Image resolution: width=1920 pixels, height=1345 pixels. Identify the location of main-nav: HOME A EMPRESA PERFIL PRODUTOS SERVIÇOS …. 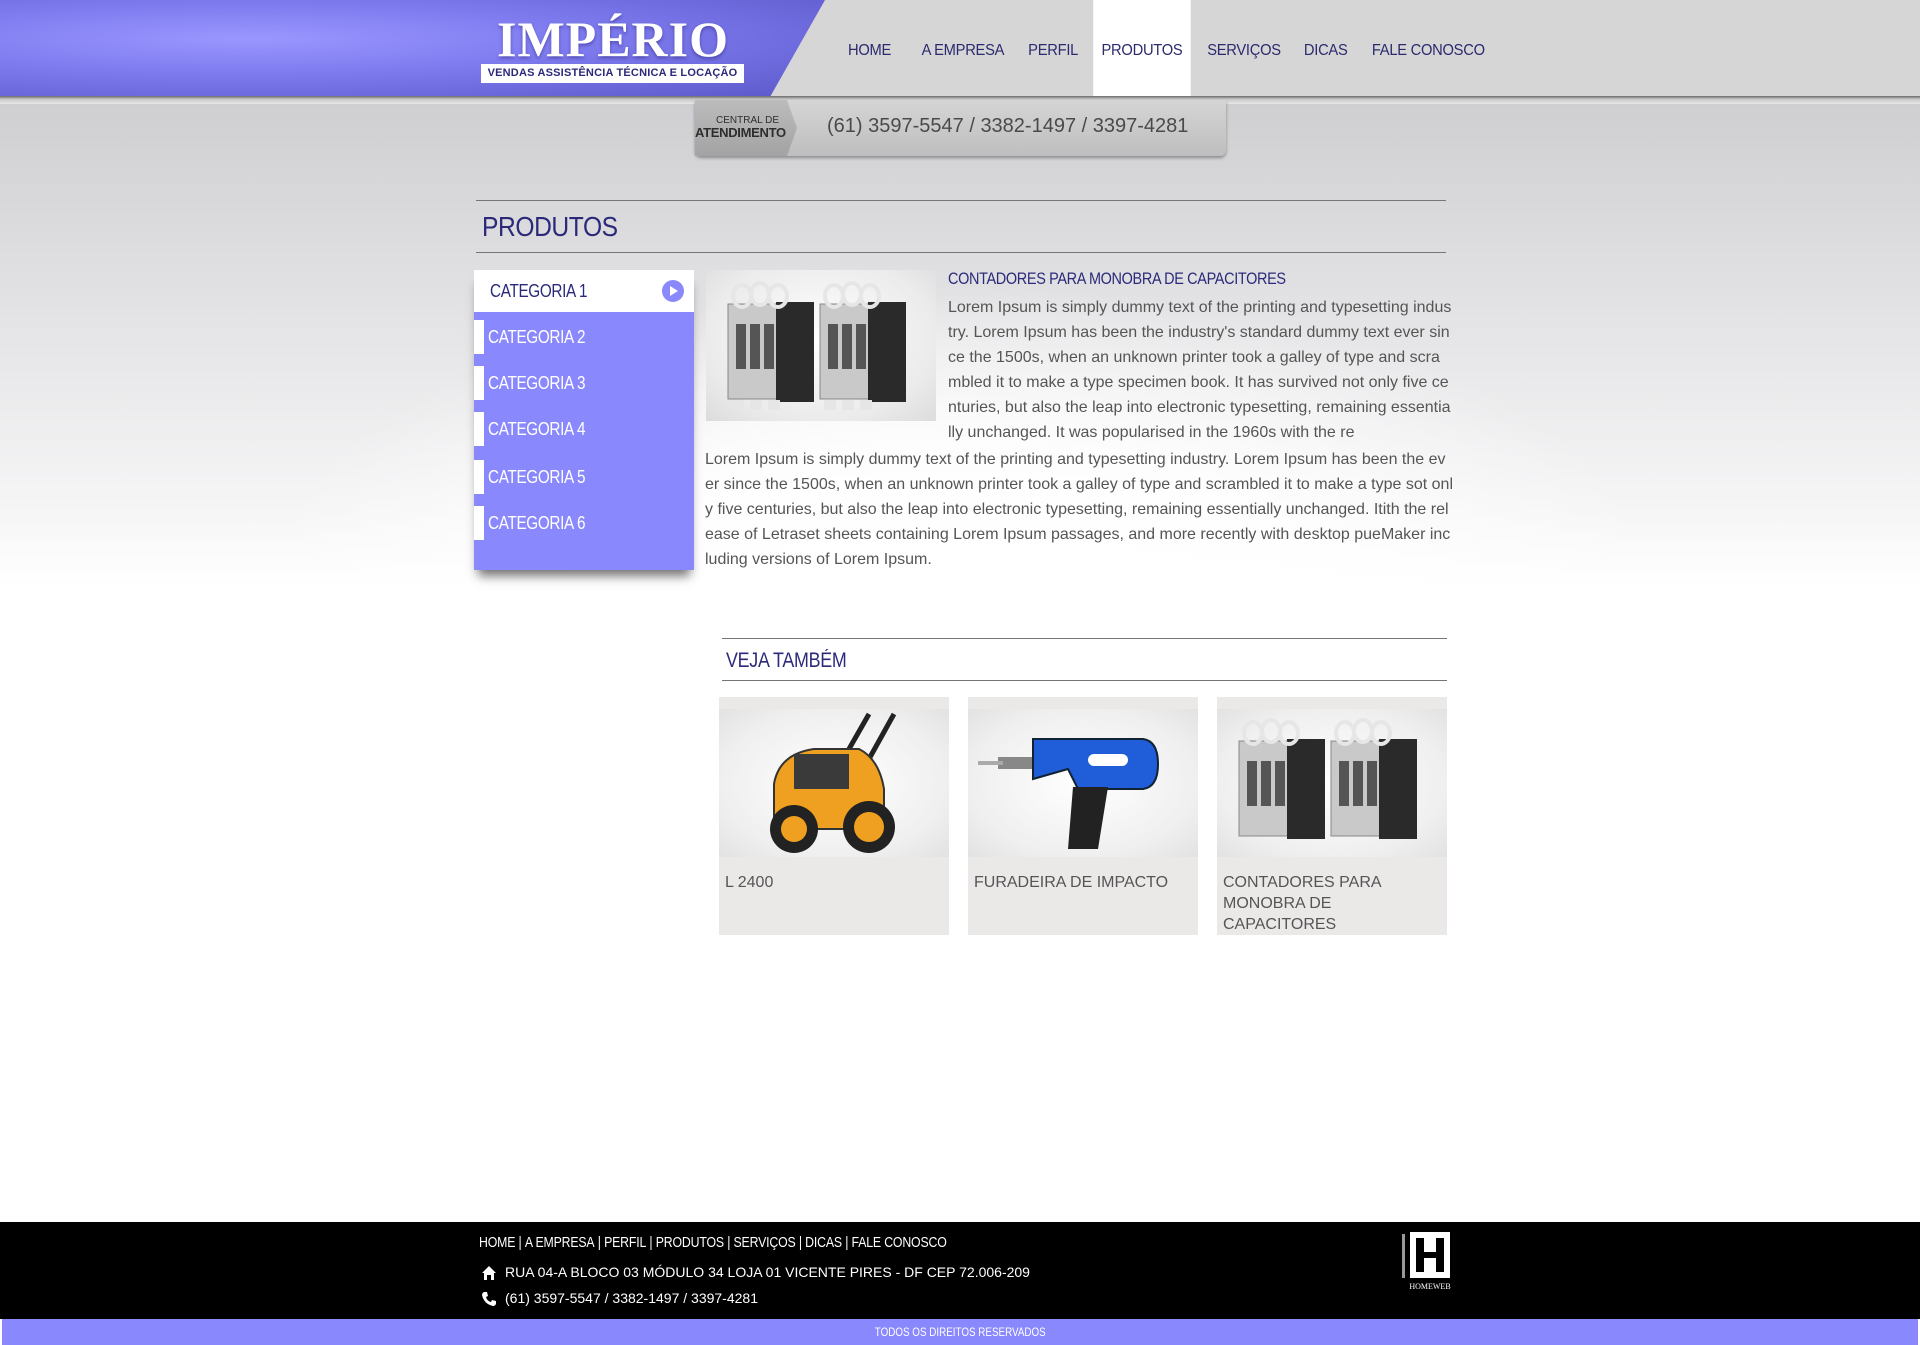
(1166, 48).